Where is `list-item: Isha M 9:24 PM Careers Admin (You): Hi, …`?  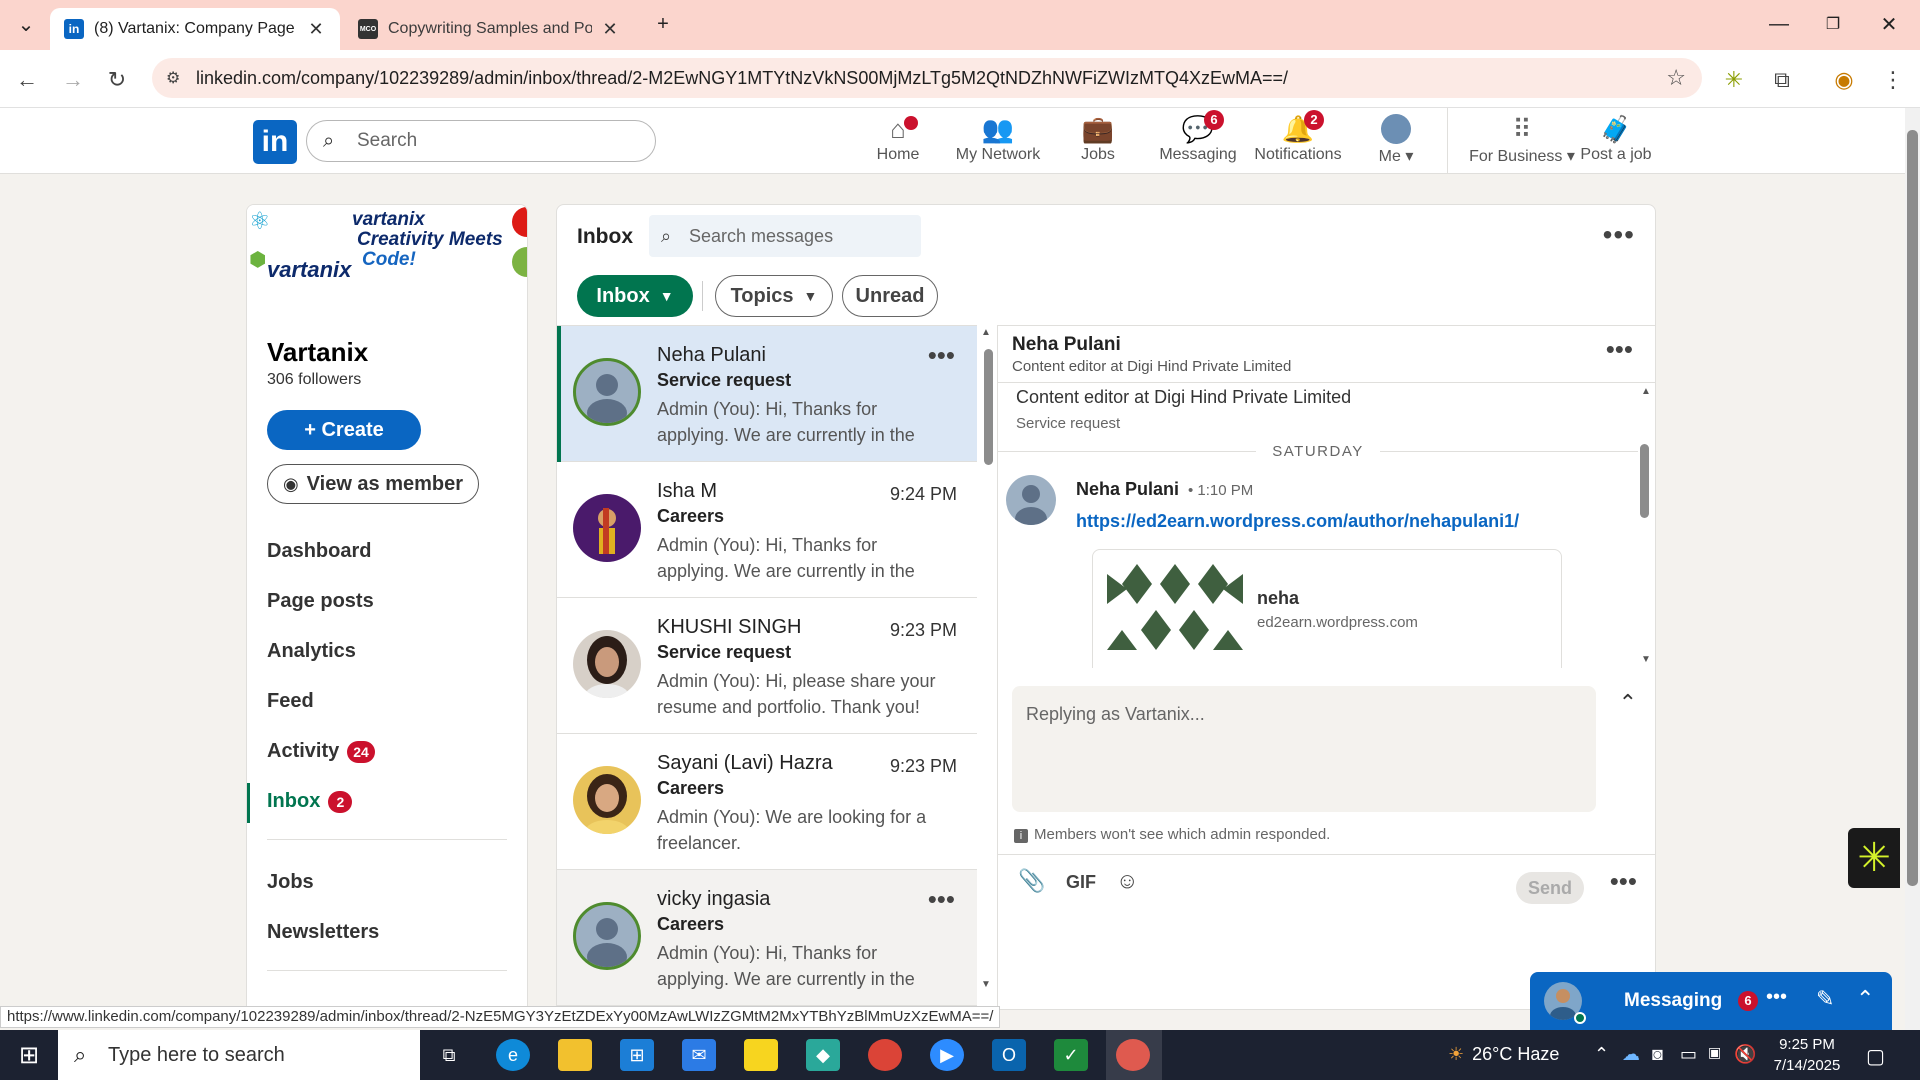 list-item: Isha M 9:24 PM Careers Admin (You): Hi, … is located at coordinates (767, 530).